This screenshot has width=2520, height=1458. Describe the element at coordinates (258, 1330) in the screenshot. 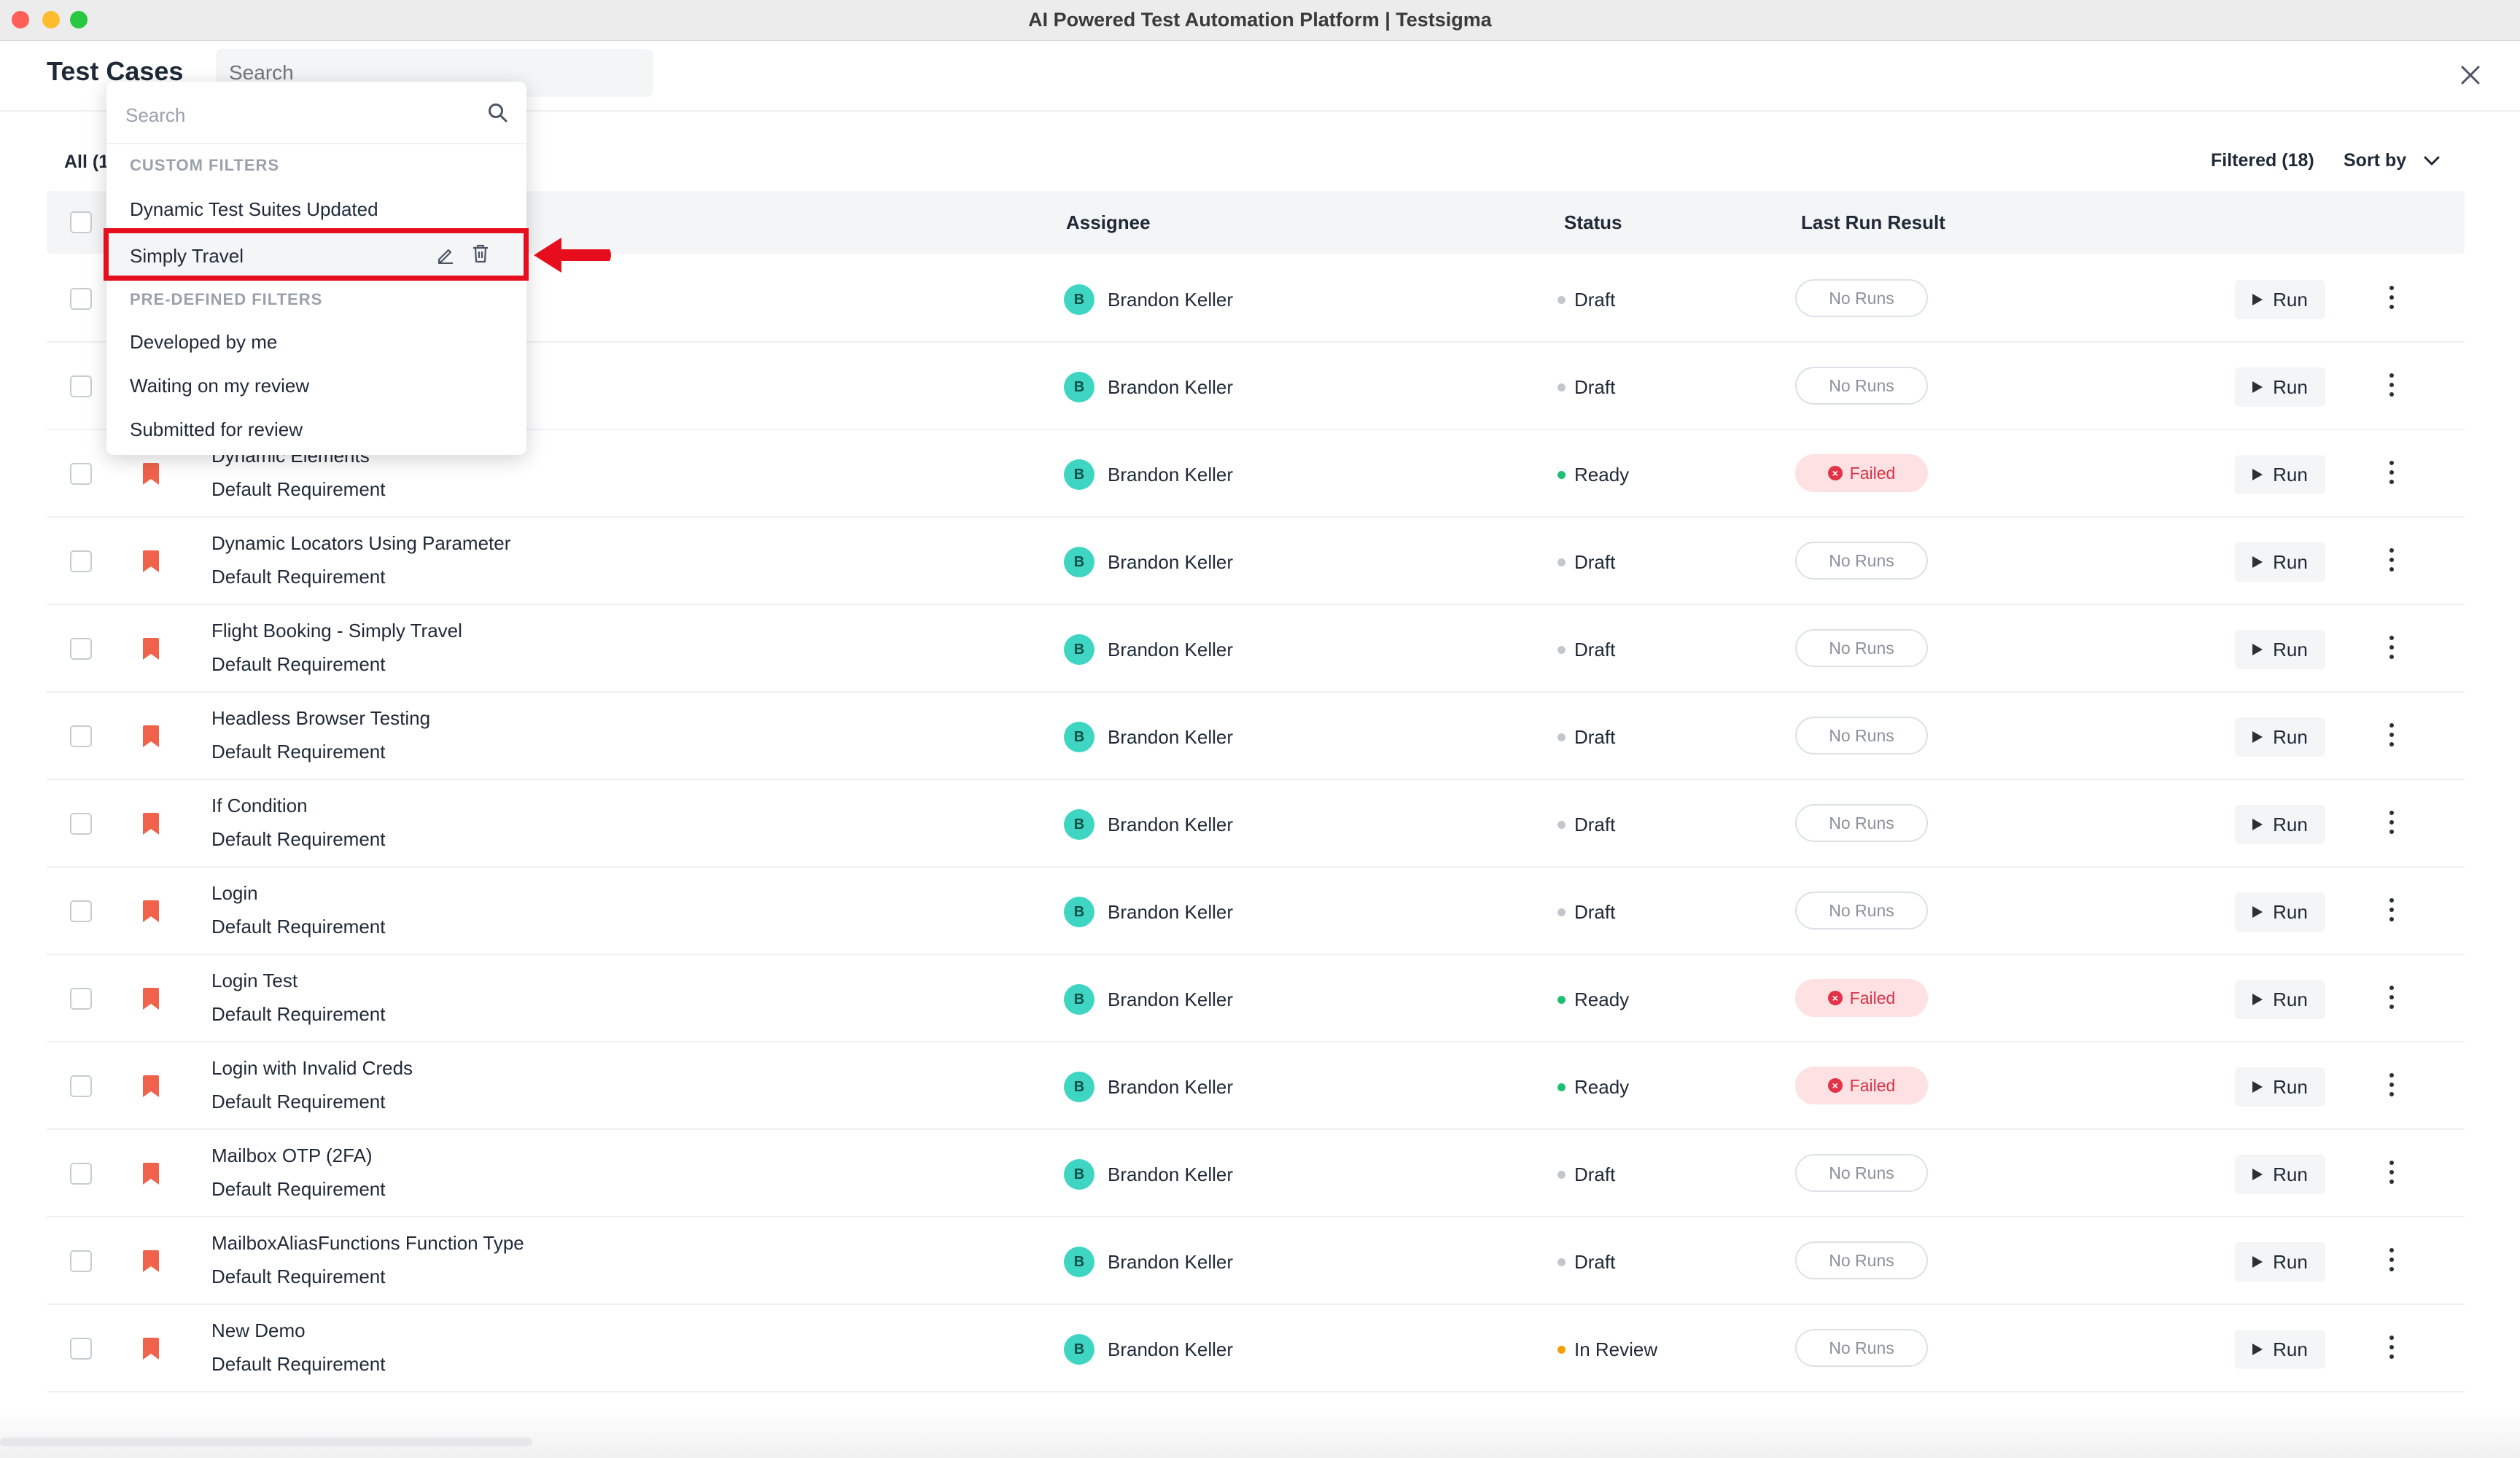

I see `test-case-name: New Demo` at that location.